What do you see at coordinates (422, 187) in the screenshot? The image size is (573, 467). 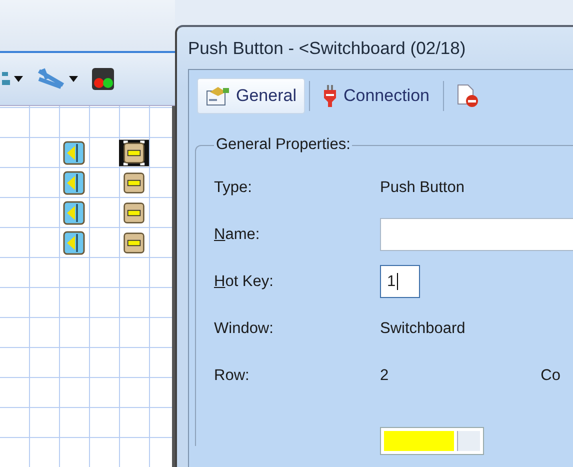 I see `field-value: Push Button` at bounding box center [422, 187].